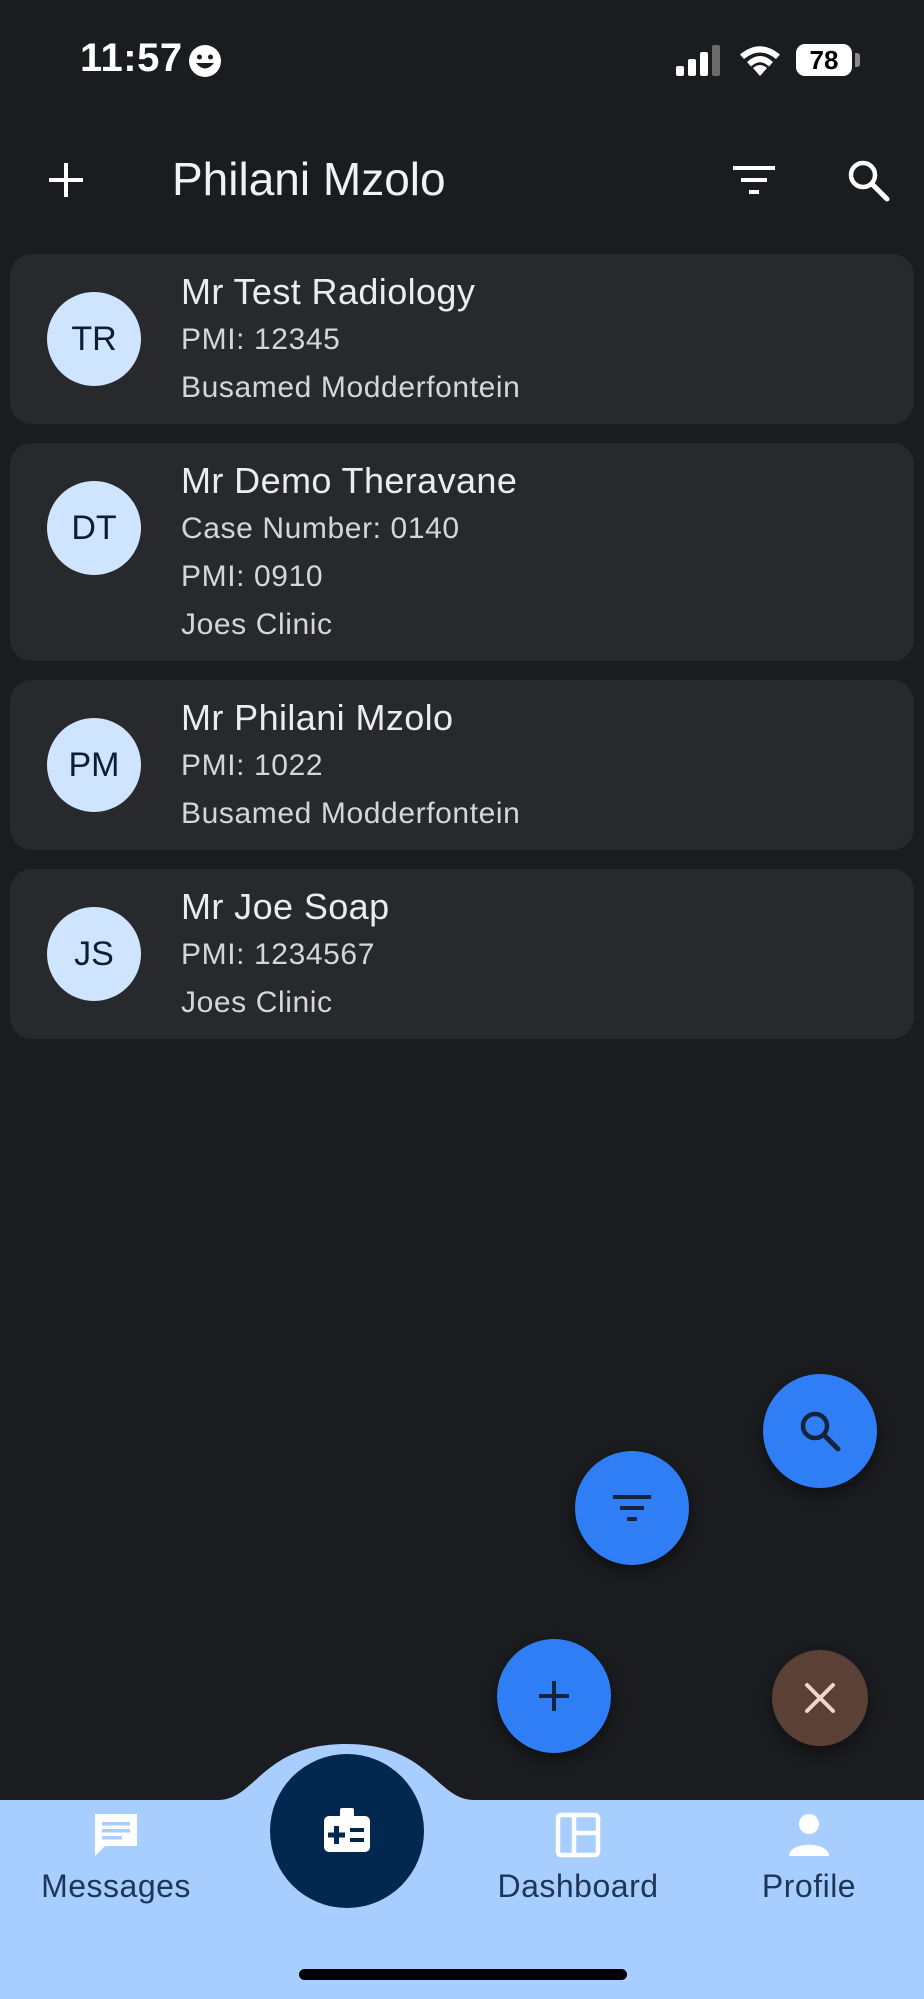 The width and height of the screenshot is (924, 1999). I want to click on patient-pmi: PMI: 1234567, so click(278, 954).